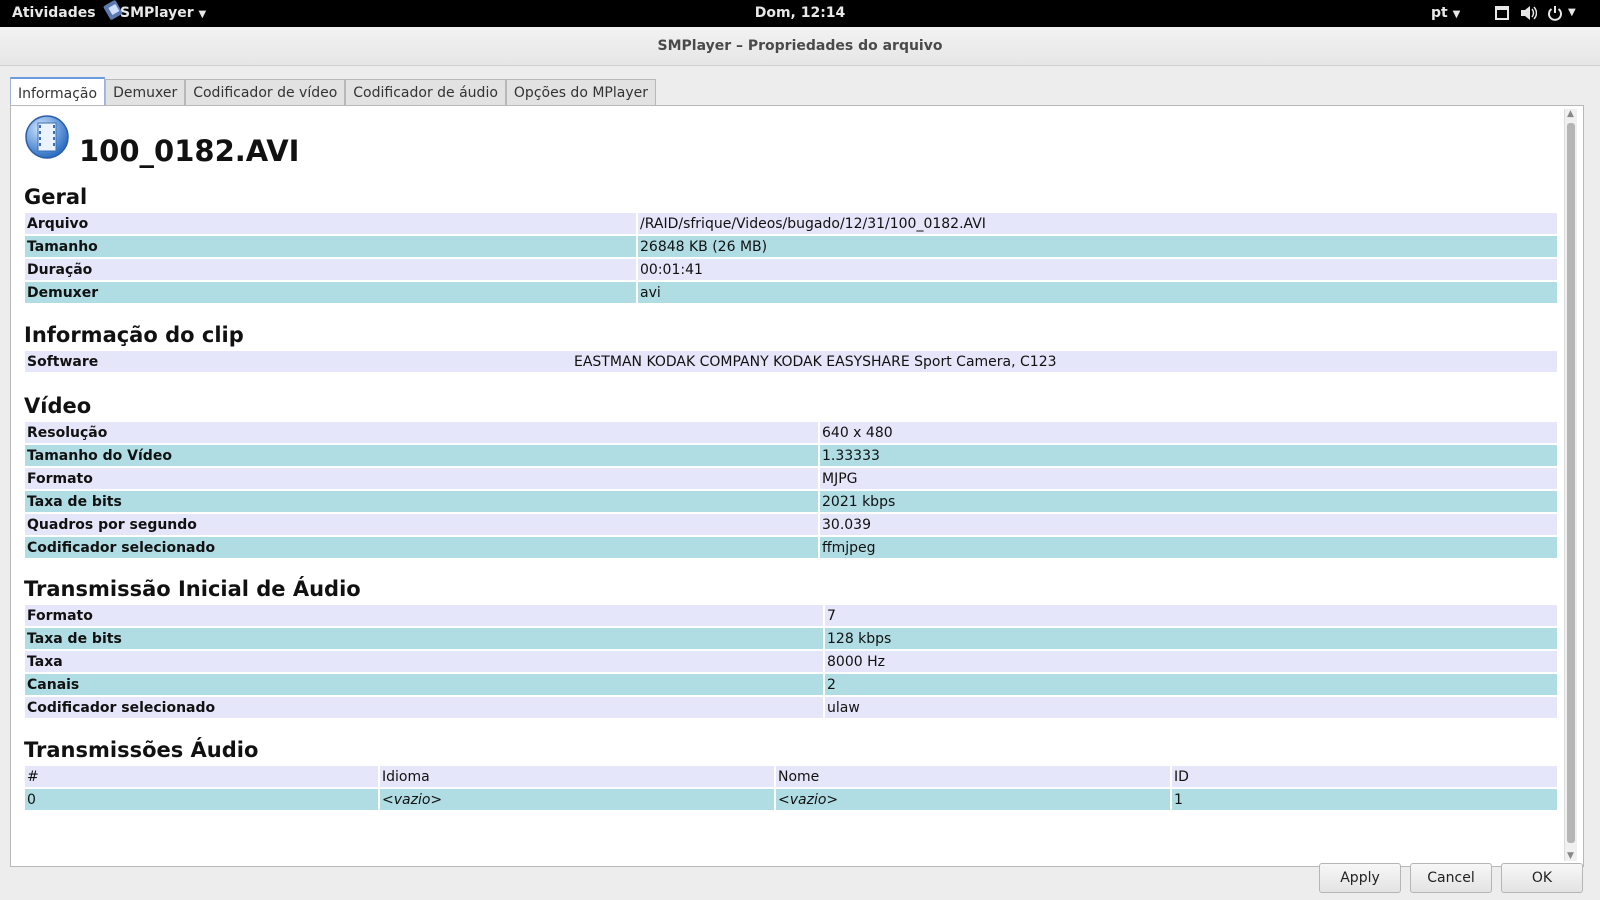  Describe the element at coordinates (1528, 13) in the screenshot. I see `volume-icon` at that location.